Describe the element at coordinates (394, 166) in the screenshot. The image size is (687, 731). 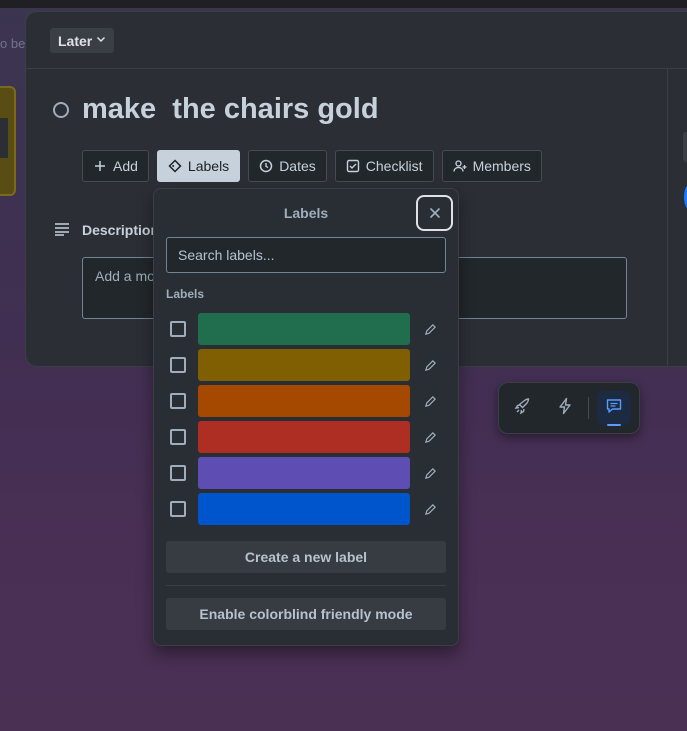
I see `checklist-button-label: Checklist` at that location.